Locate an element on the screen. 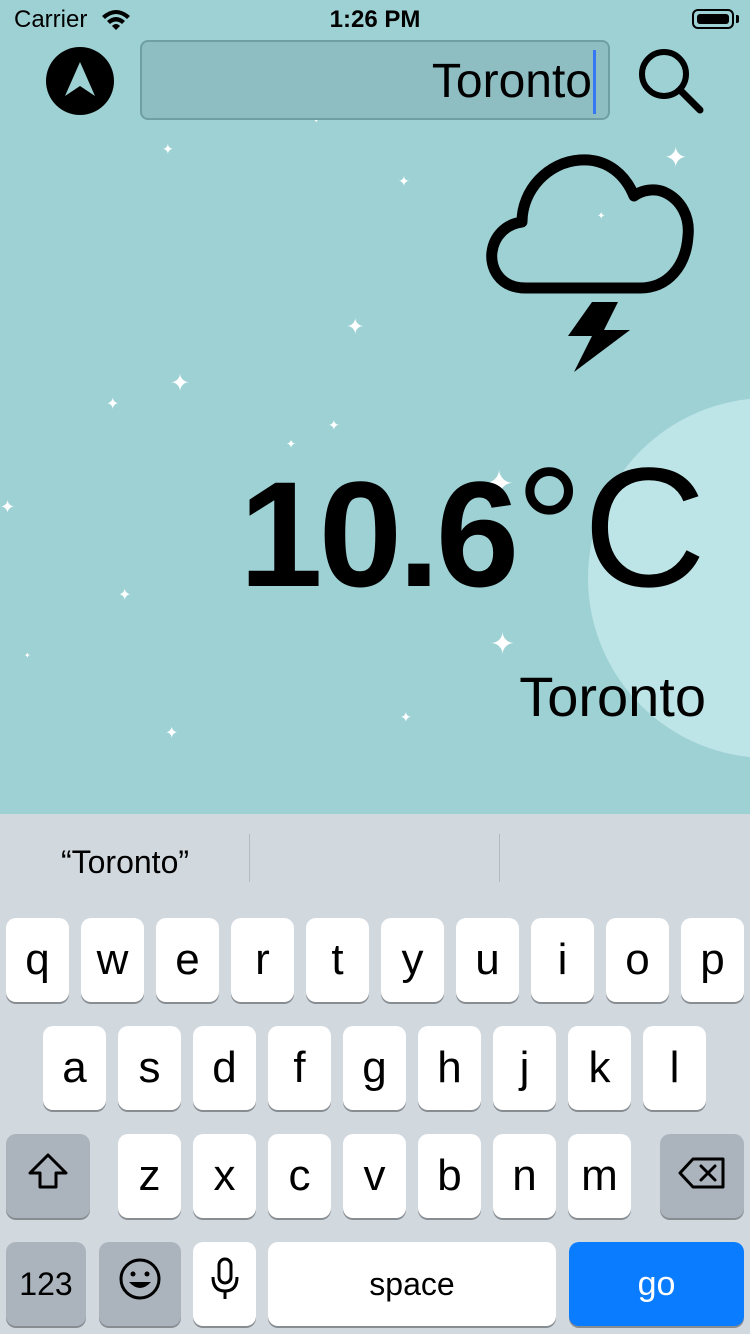 The image size is (750, 1334). key-p: p is located at coordinates (712, 960).